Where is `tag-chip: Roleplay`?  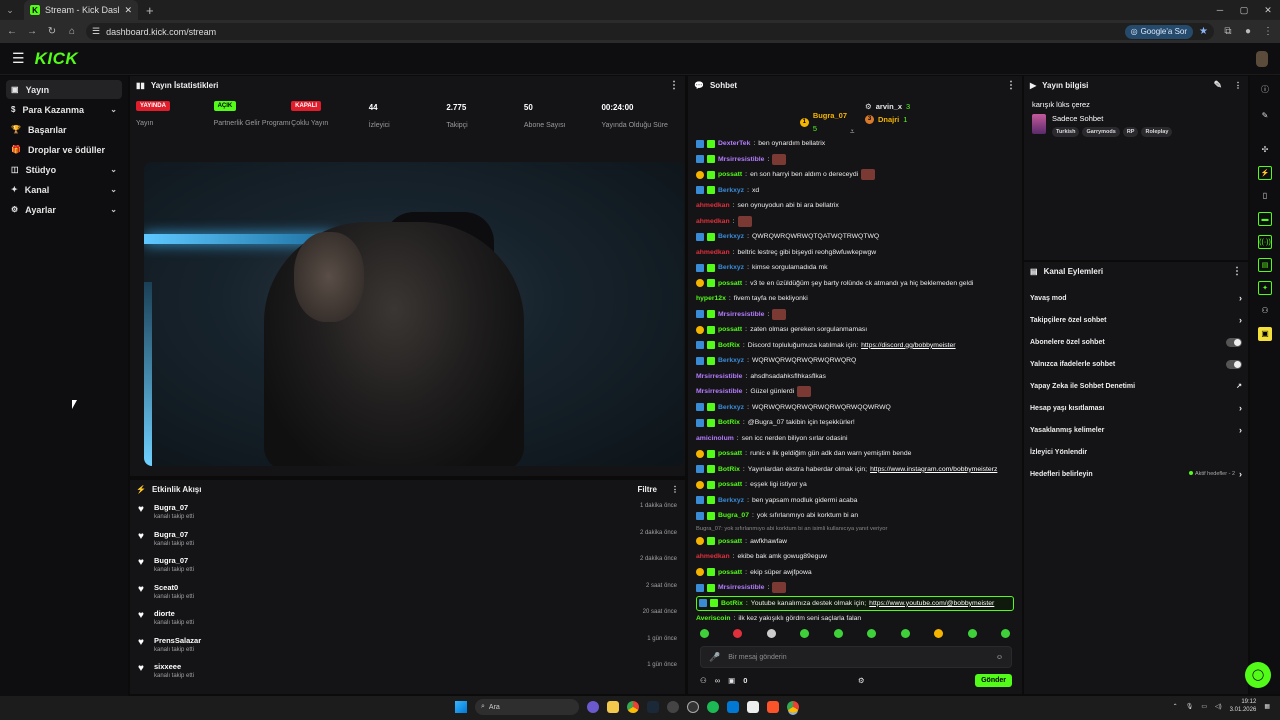
tag-chip: Roleplay is located at coordinates (1157, 132).